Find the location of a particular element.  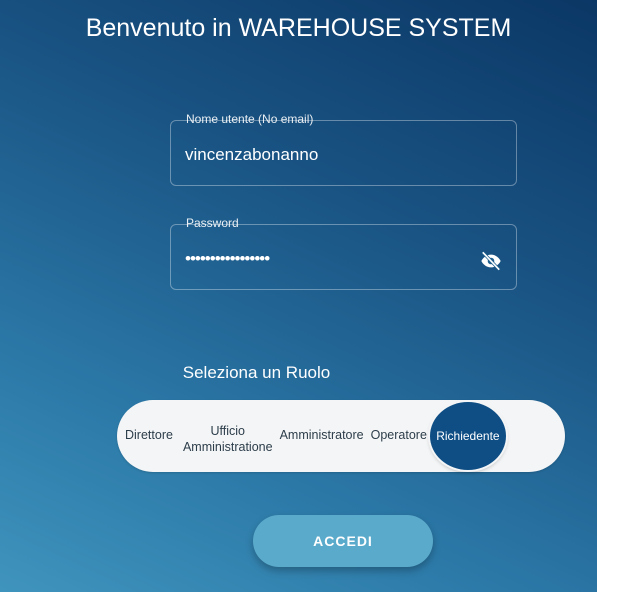

password-label: Password is located at coordinates (212, 223).